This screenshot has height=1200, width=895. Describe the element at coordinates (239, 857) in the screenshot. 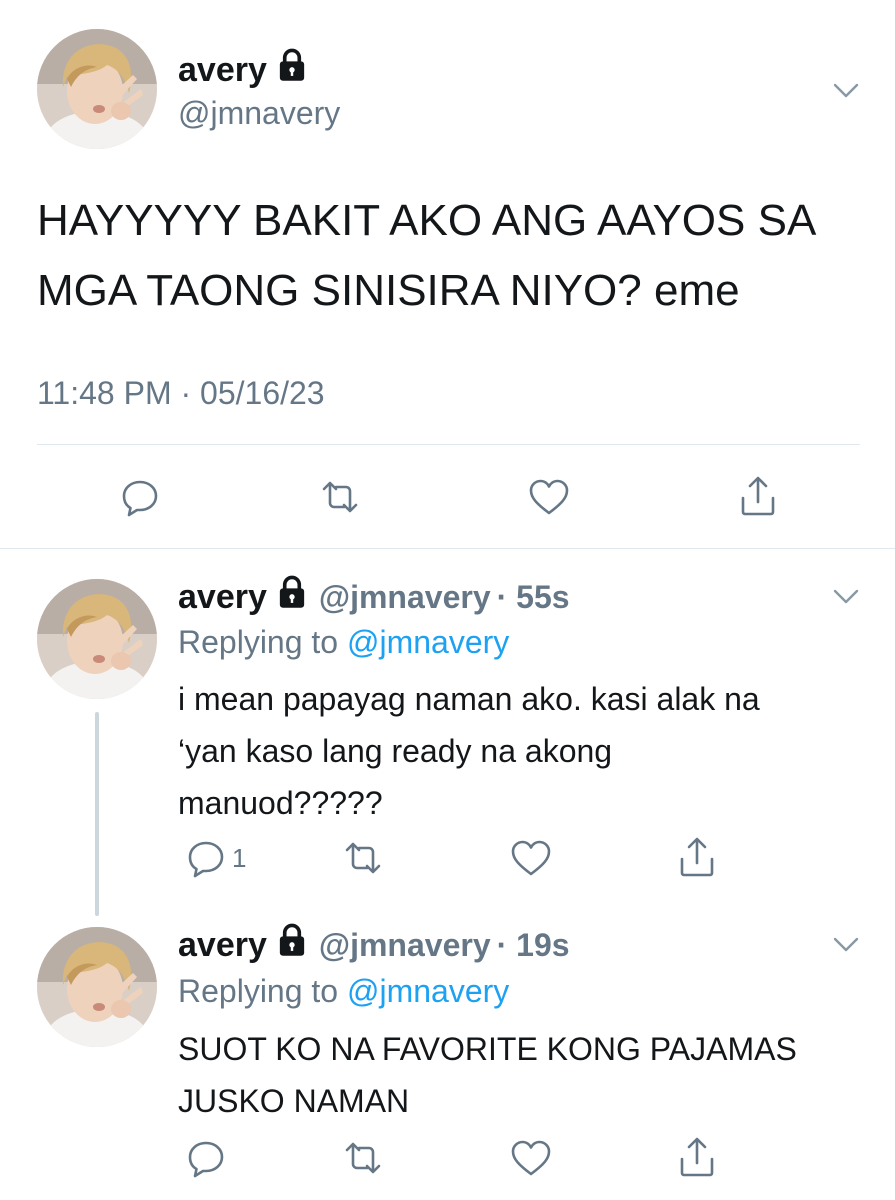

I see `reply-count: 1` at that location.